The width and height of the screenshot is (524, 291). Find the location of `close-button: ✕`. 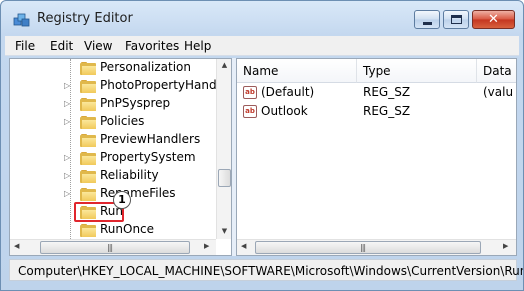

close-button: ✕ is located at coordinates (493, 19).